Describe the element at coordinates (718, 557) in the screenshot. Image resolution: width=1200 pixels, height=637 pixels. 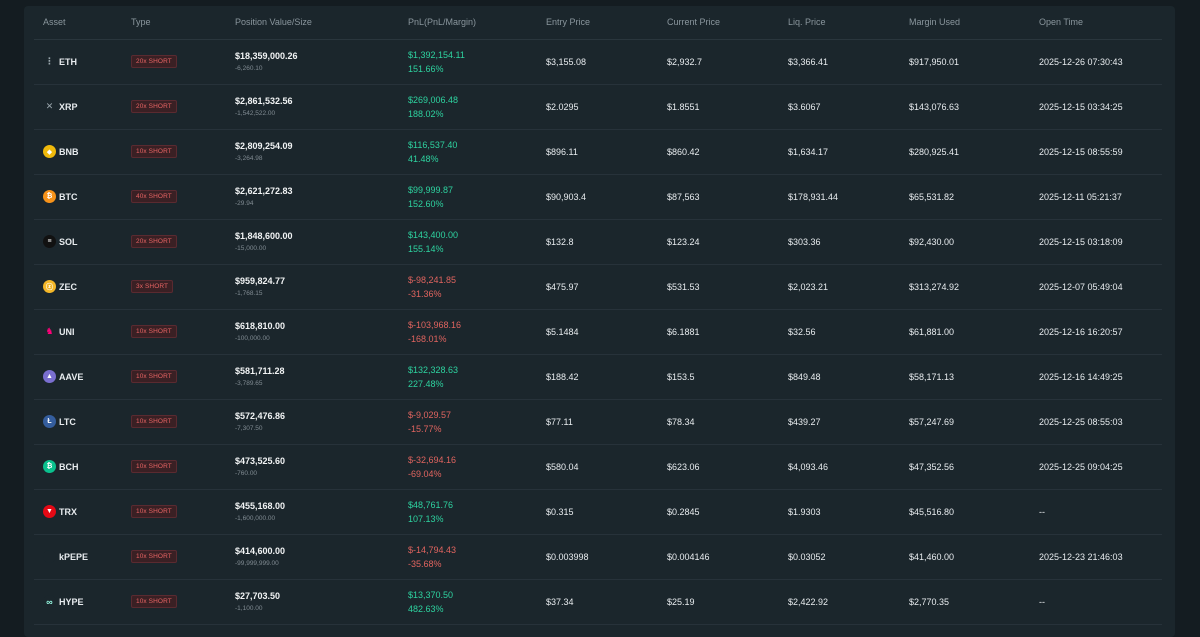
I see `current-price: $0.004146` at that location.